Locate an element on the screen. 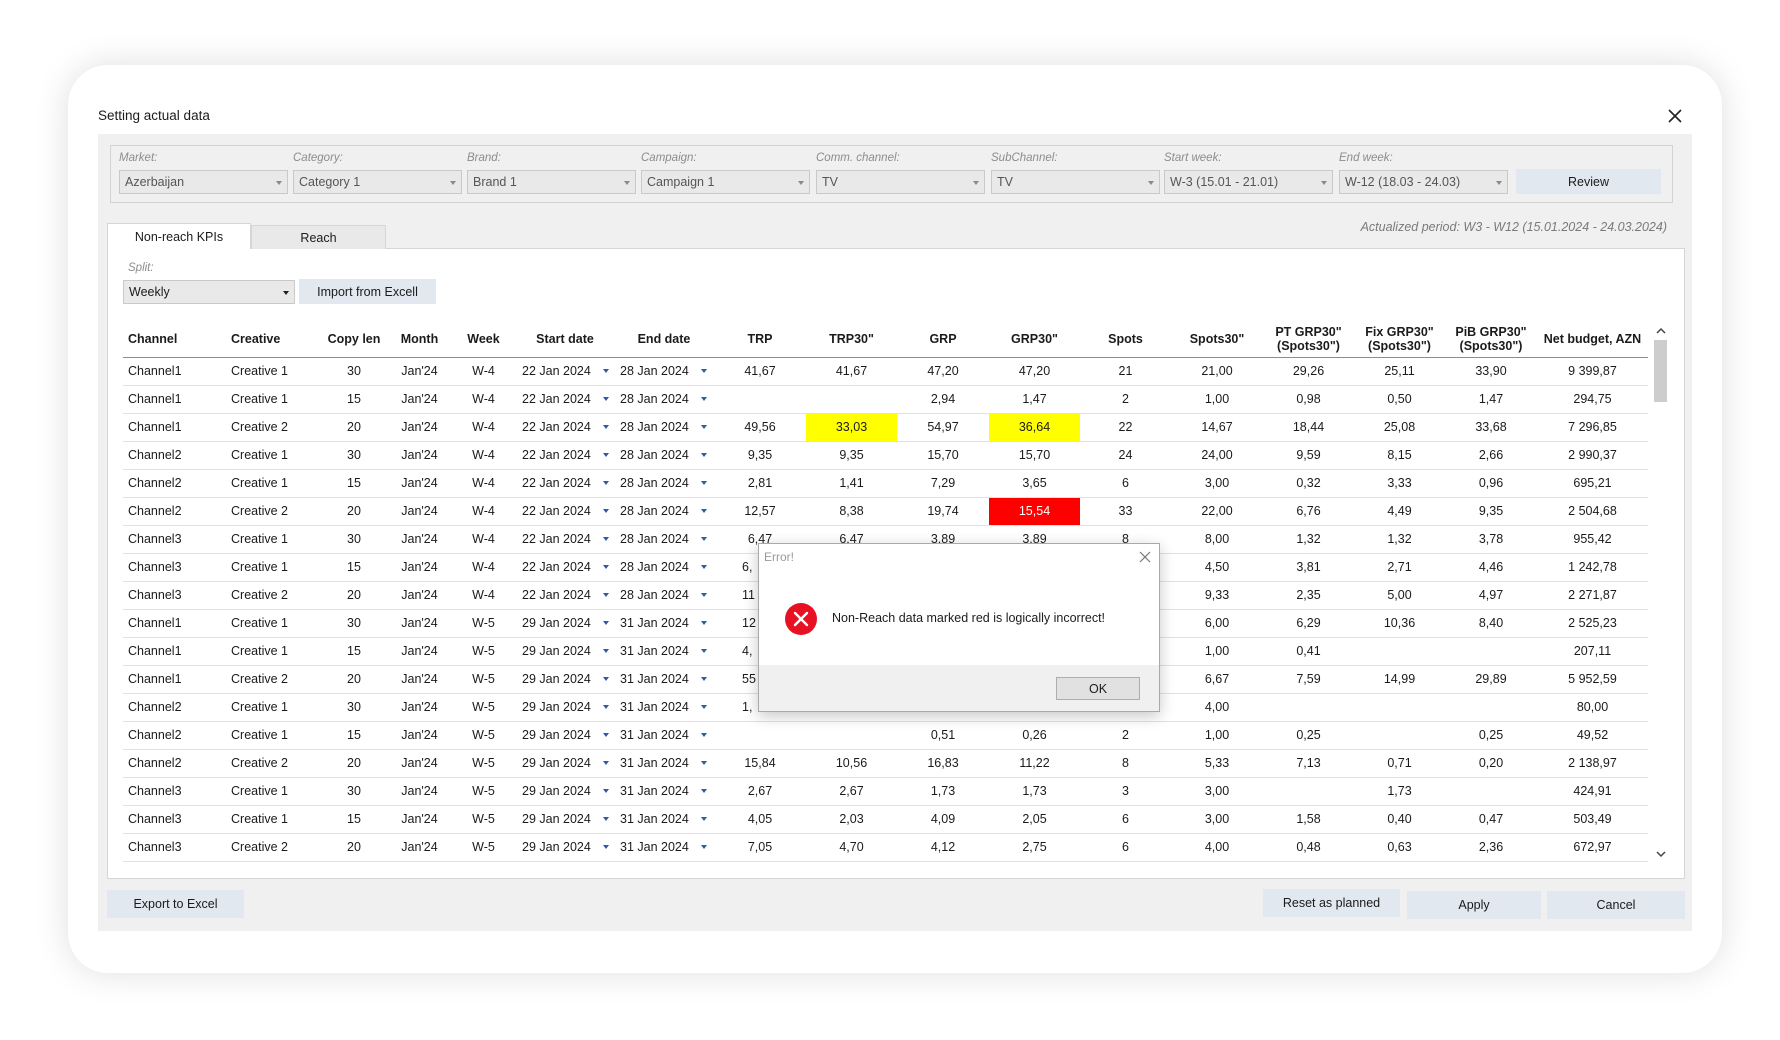 Image resolution: width=1780 pixels, height=1040 pixels. cell-fix-grp30: 0,50 is located at coordinates (1399, 399).